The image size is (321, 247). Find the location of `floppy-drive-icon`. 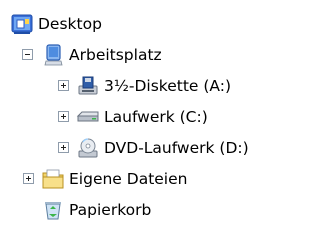

floppy-drive-icon is located at coordinates (88, 86).